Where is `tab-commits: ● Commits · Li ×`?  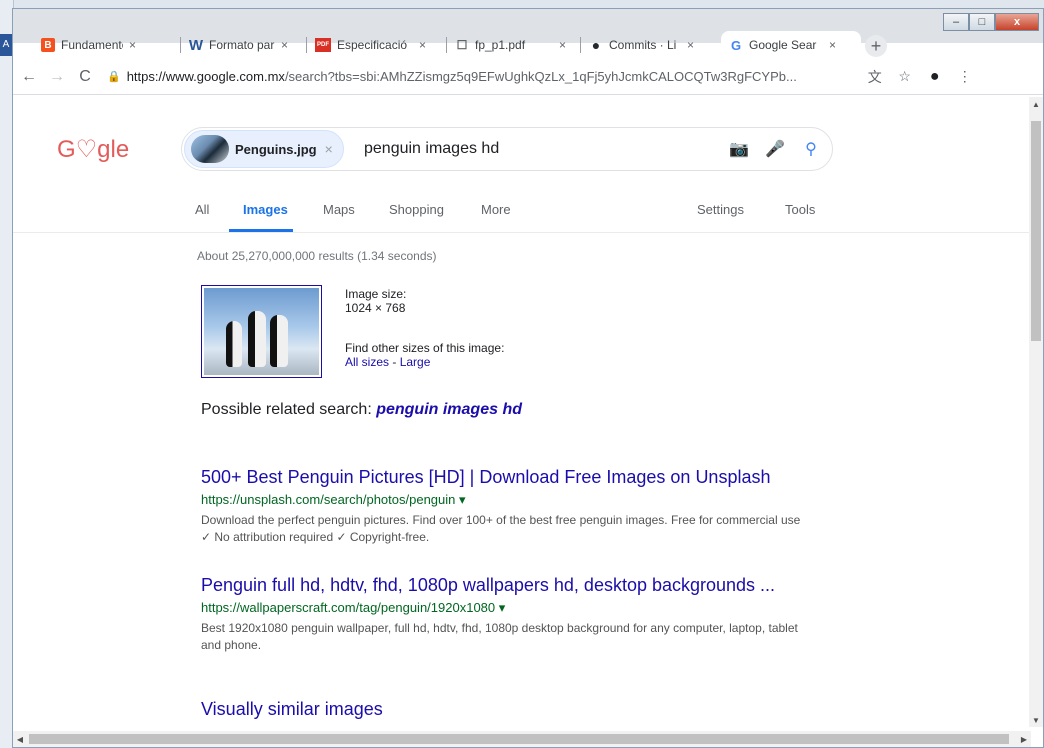 tab-commits: ● Commits · Li × is located at coordinates (649, 45).